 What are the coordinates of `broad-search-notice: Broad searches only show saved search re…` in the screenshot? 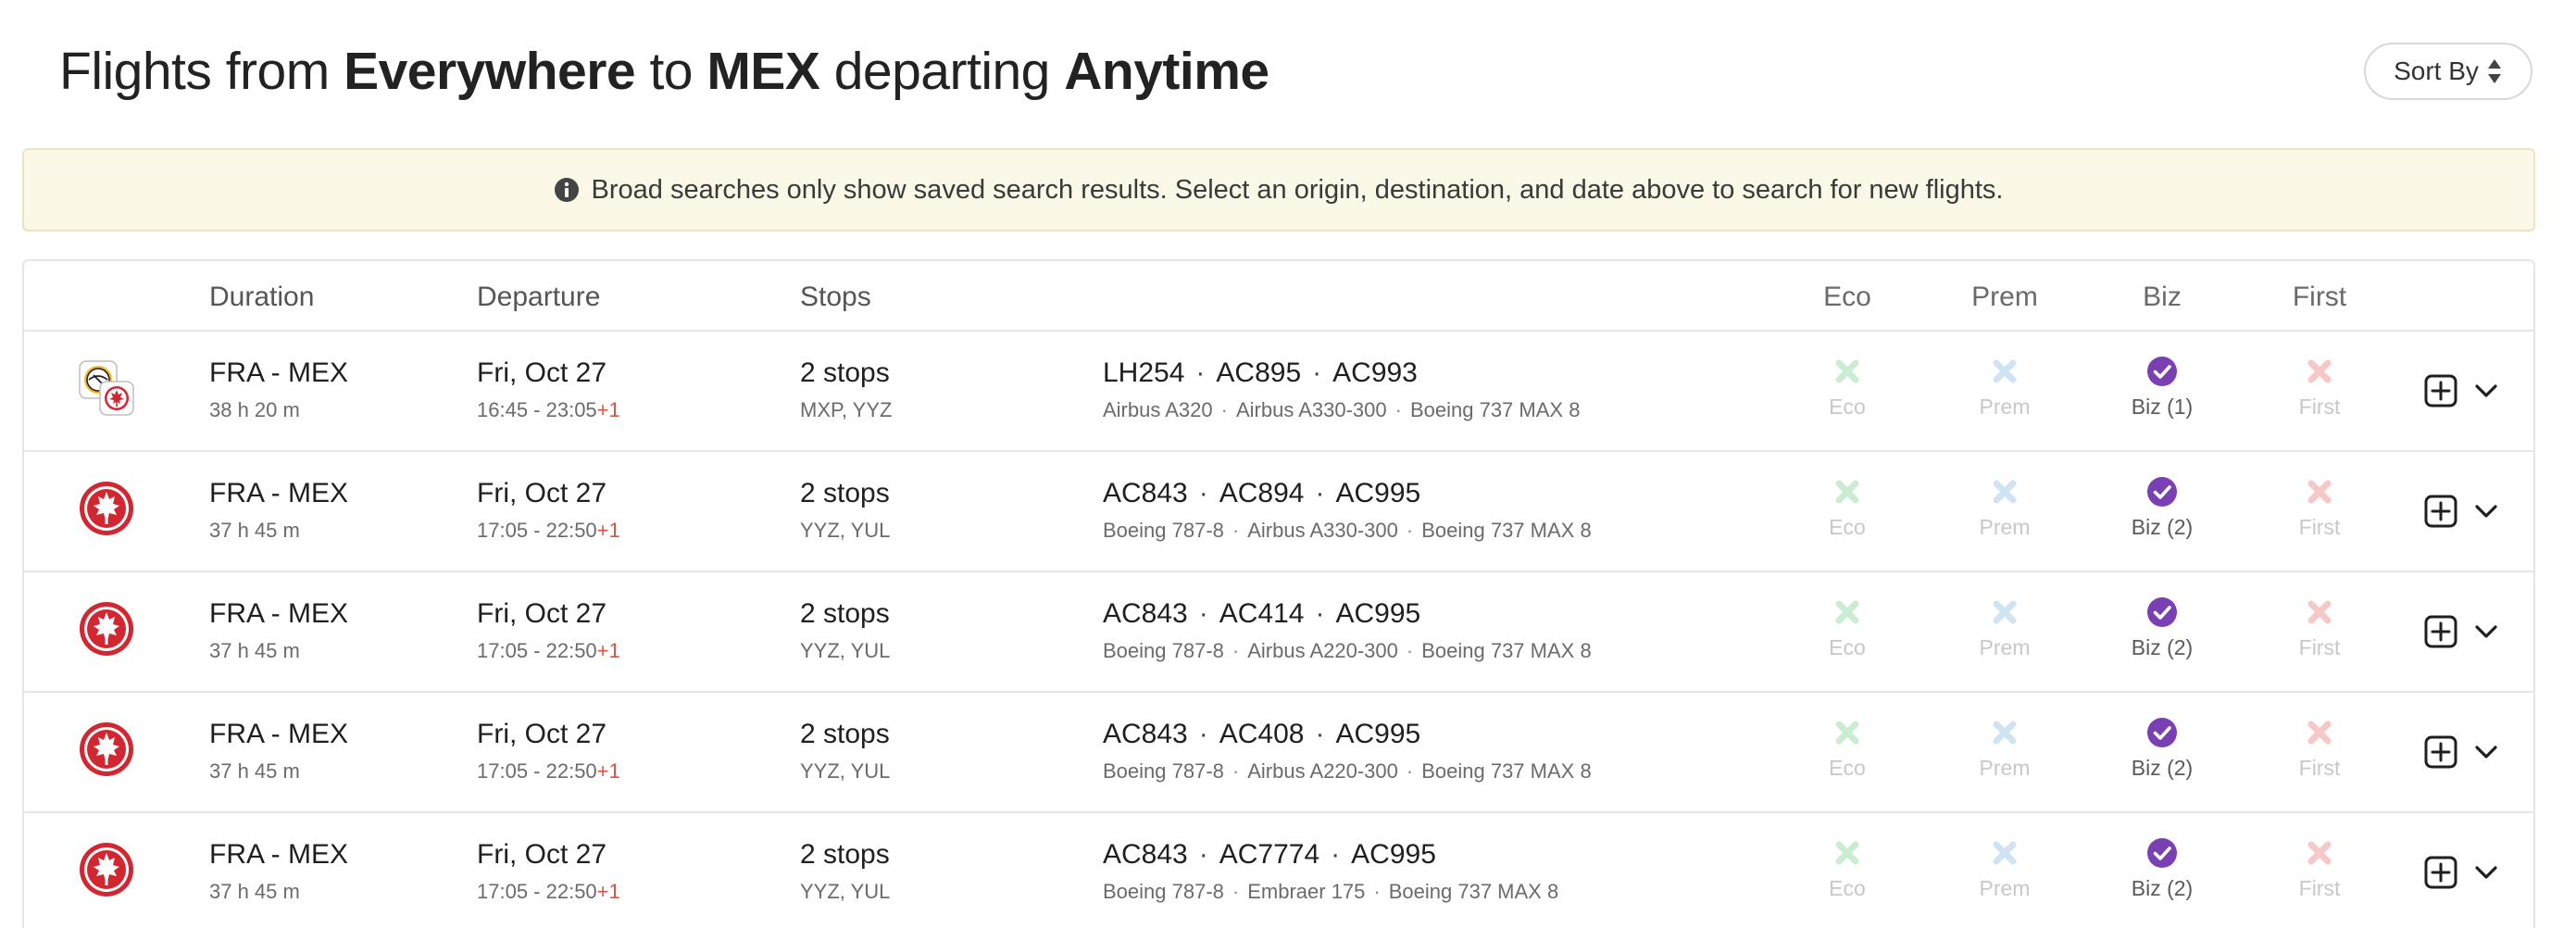 It's located at (1278, 190).